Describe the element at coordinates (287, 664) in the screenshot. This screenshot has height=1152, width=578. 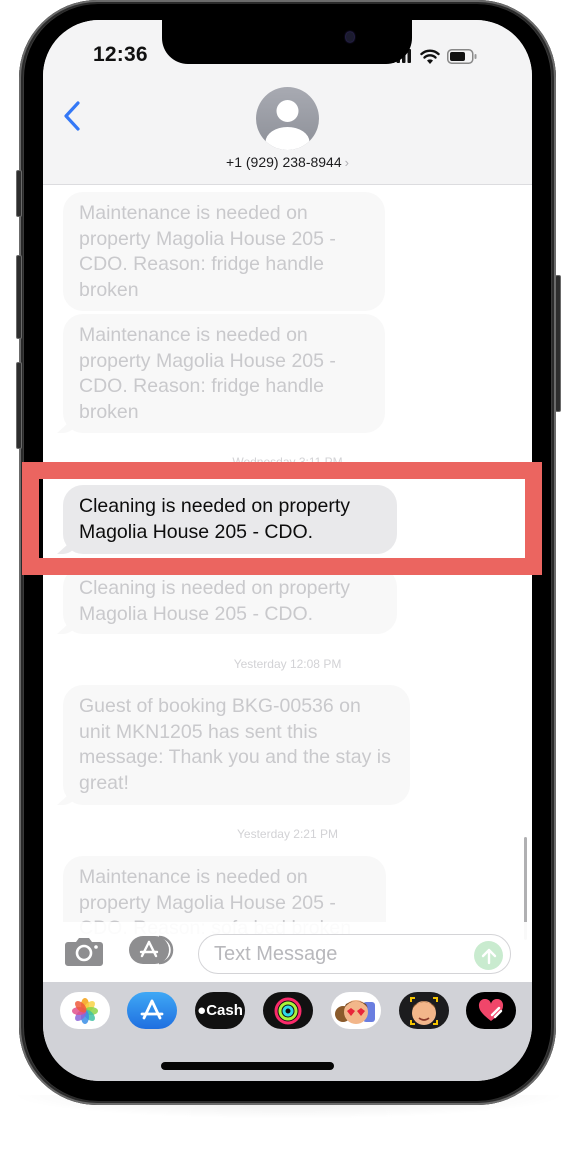
I see `timestamp: Yesterday 12:08 PM` at that location.